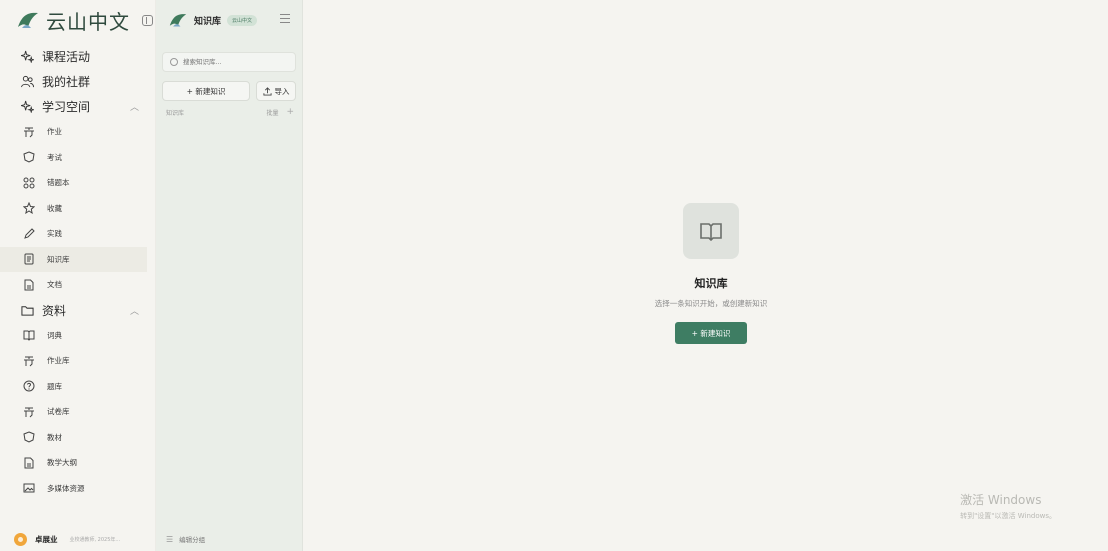  I want to click on nav-item-question-bank: 题库, so click(77, 387).